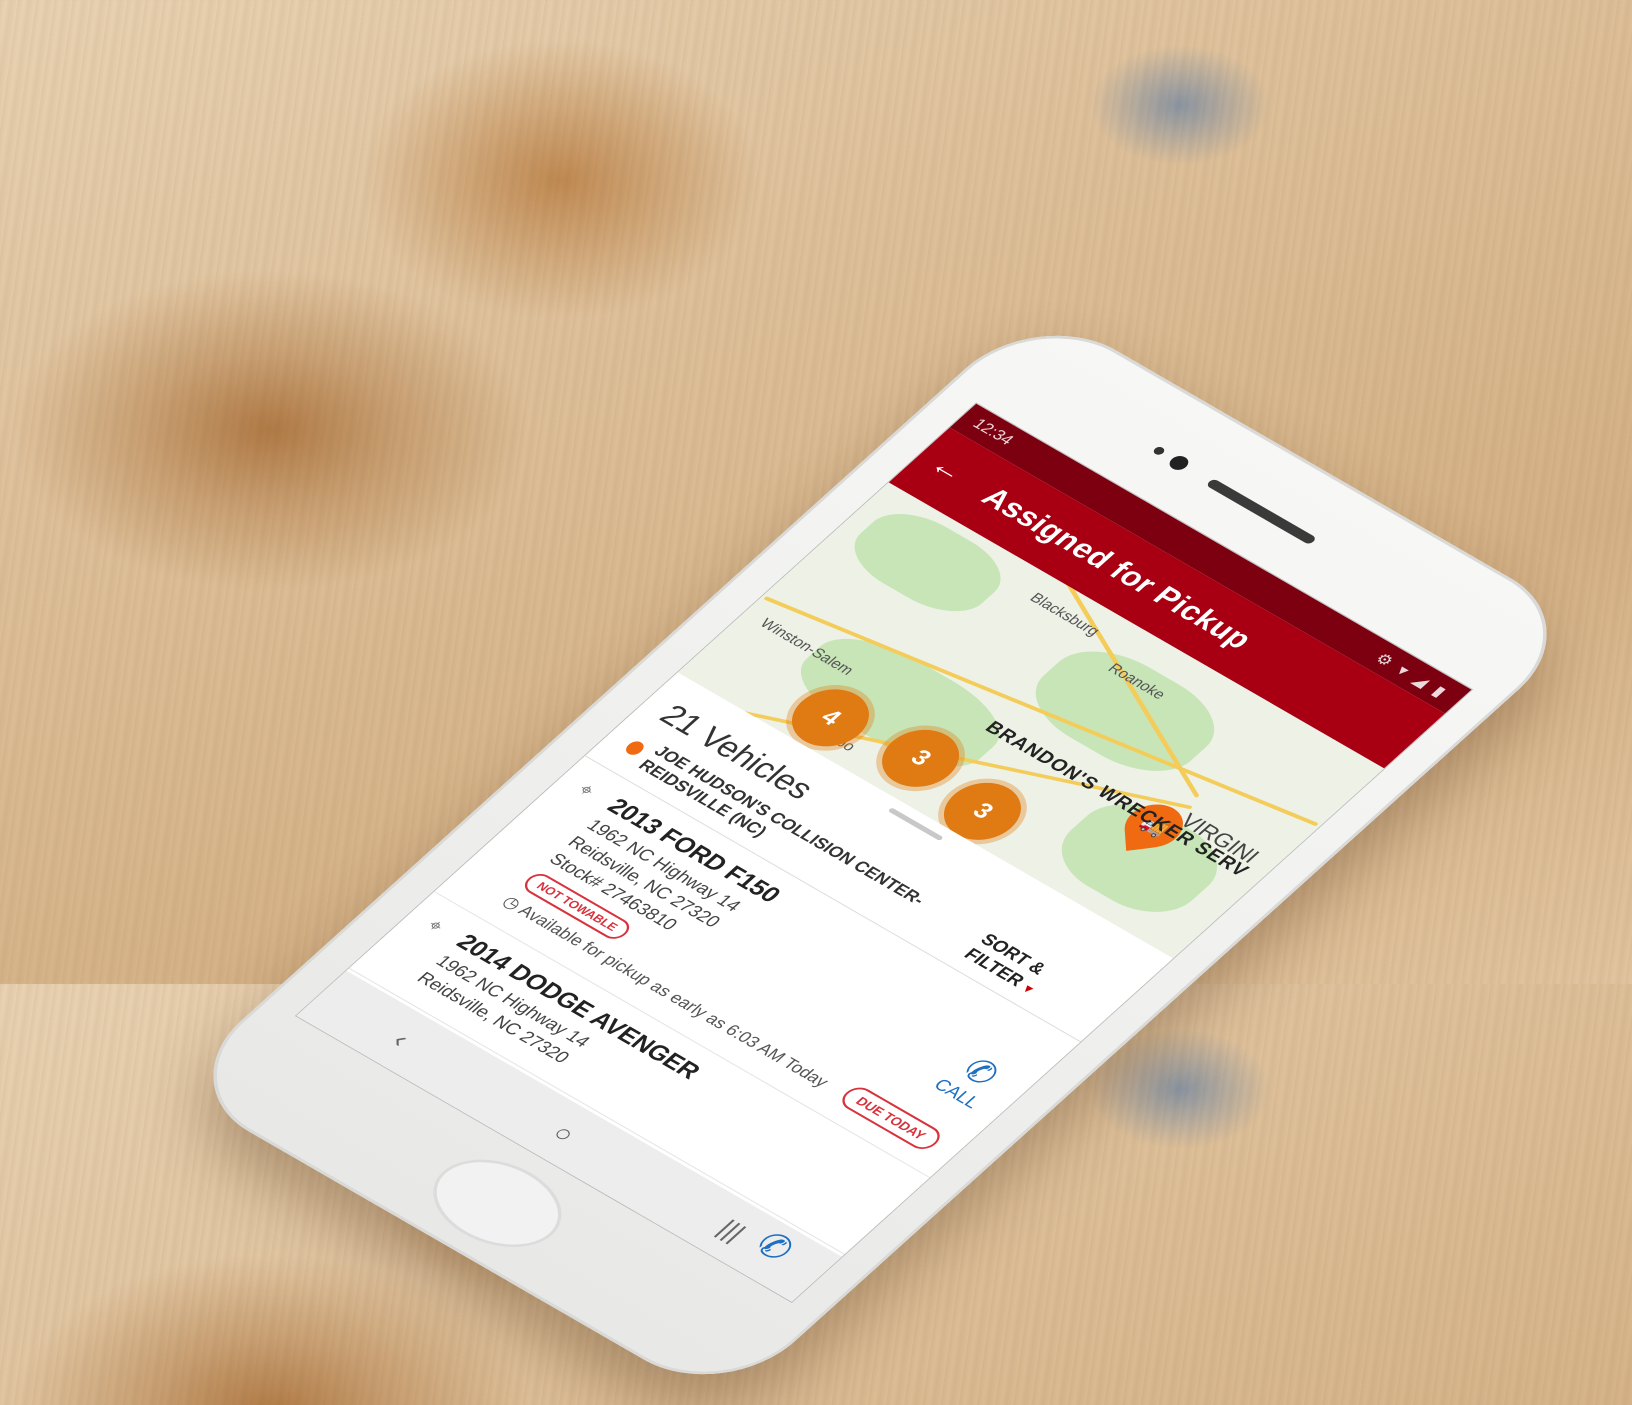 This screenshot has height=1405, width=1632. Describe the element at coordinates (1159, 451) in the screenshot. I see `proximity-sensor` at that location.